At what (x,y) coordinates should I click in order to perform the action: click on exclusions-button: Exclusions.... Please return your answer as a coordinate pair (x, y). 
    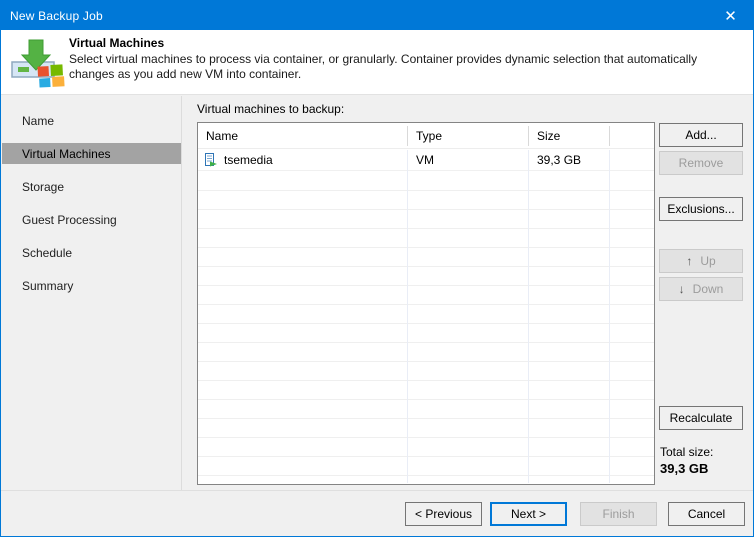
    Looking at the image, I should click on (701, 209).